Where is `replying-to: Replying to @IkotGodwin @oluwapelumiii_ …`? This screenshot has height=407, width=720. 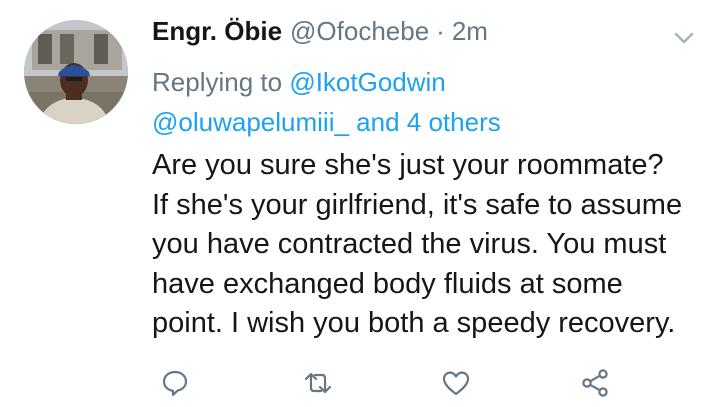
replying-to: Replying to @IkotGodwin @oluwapelumiii_ … is located at coordinates (326, 102).